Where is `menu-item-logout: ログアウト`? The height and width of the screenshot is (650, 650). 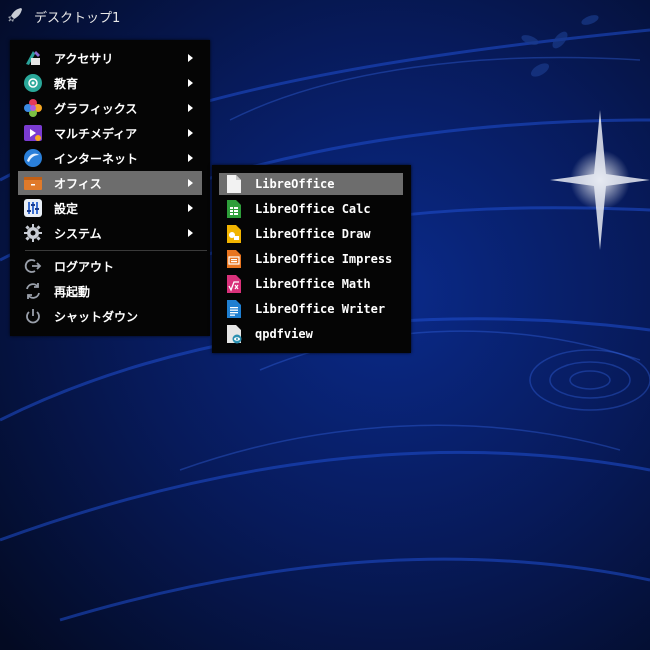 menu-item-logout: ログアウト is located at coordinates (110, 266).